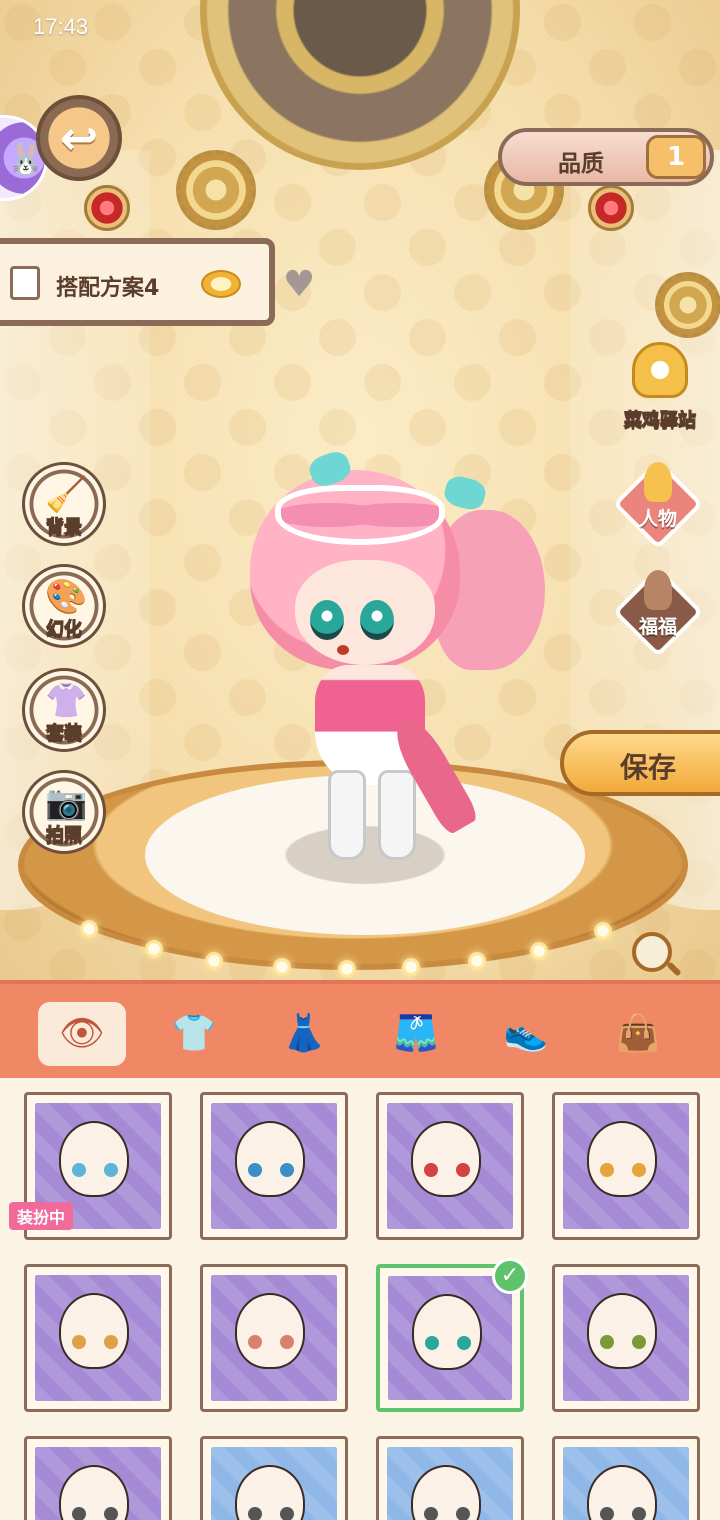 This screenshot has width=720, height=1520. What do you see at coordinates (657, 519) in the screenshot?
I see `character-mode-label: 人物` at bounding box center [657, 519].